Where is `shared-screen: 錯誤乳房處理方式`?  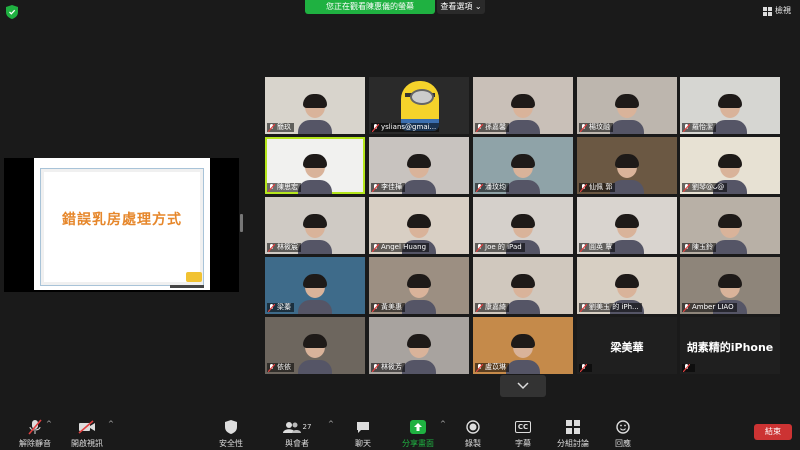 shared-screen: 錯誤乳房處理方式 is located at coordinates (121, 225).